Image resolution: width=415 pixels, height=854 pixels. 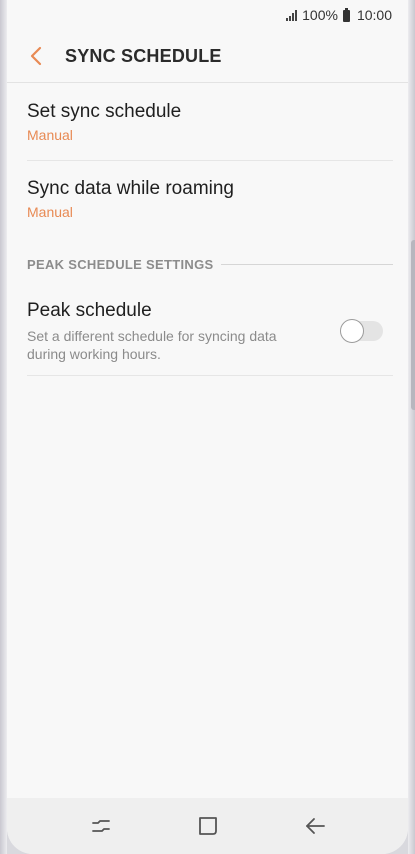 I want to click on recent-apps-button, so click(x=101, y=826).